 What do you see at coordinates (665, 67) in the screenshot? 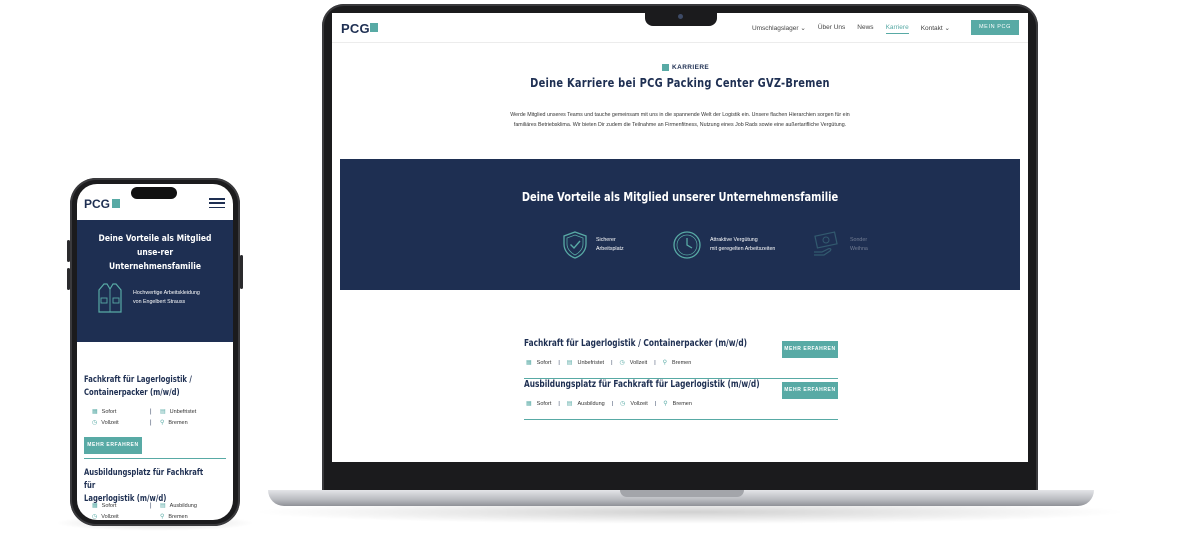
I see `kicker-square-icon` at bounding box center [665, 67].